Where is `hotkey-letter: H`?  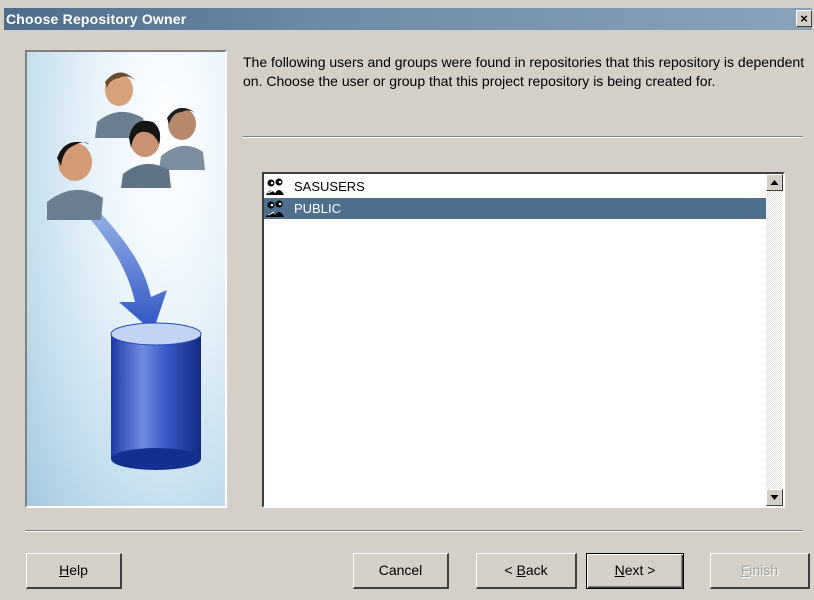 hotkey-letter: H is located at coordinates (64, 570).